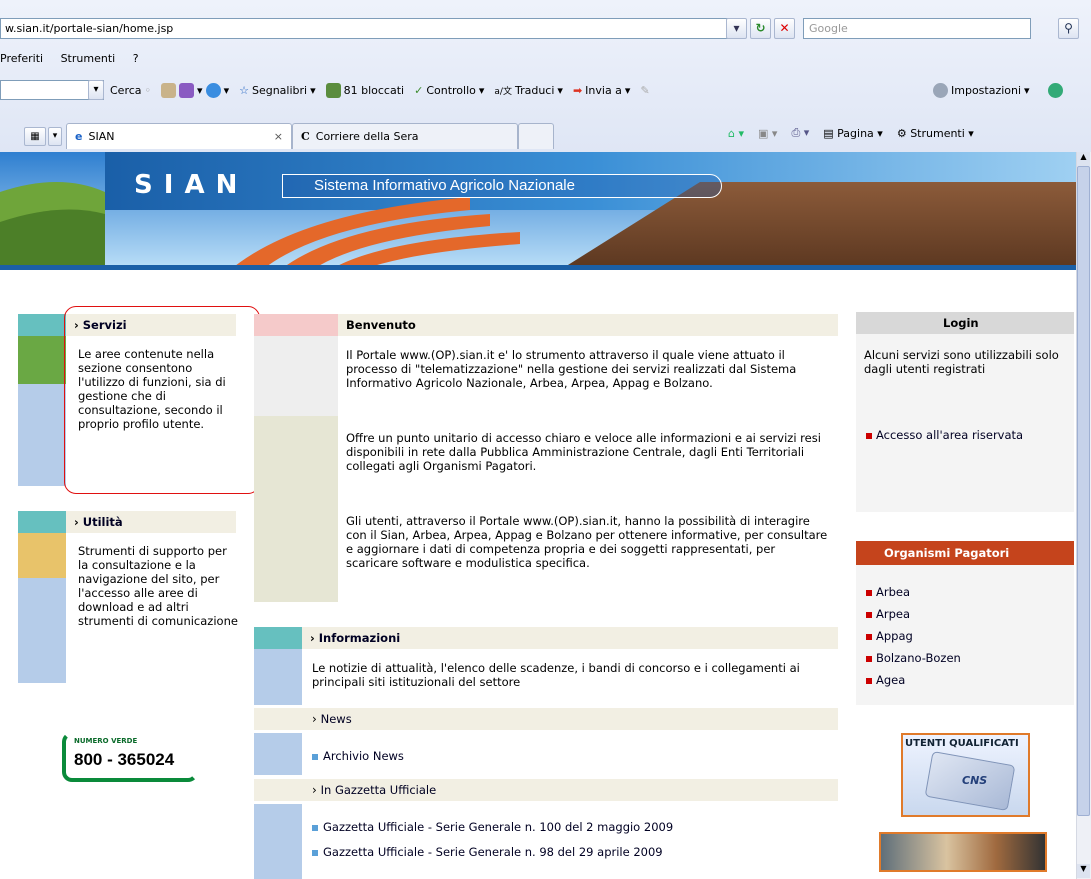  I want to click on informazioni-image, so click(278, 677).